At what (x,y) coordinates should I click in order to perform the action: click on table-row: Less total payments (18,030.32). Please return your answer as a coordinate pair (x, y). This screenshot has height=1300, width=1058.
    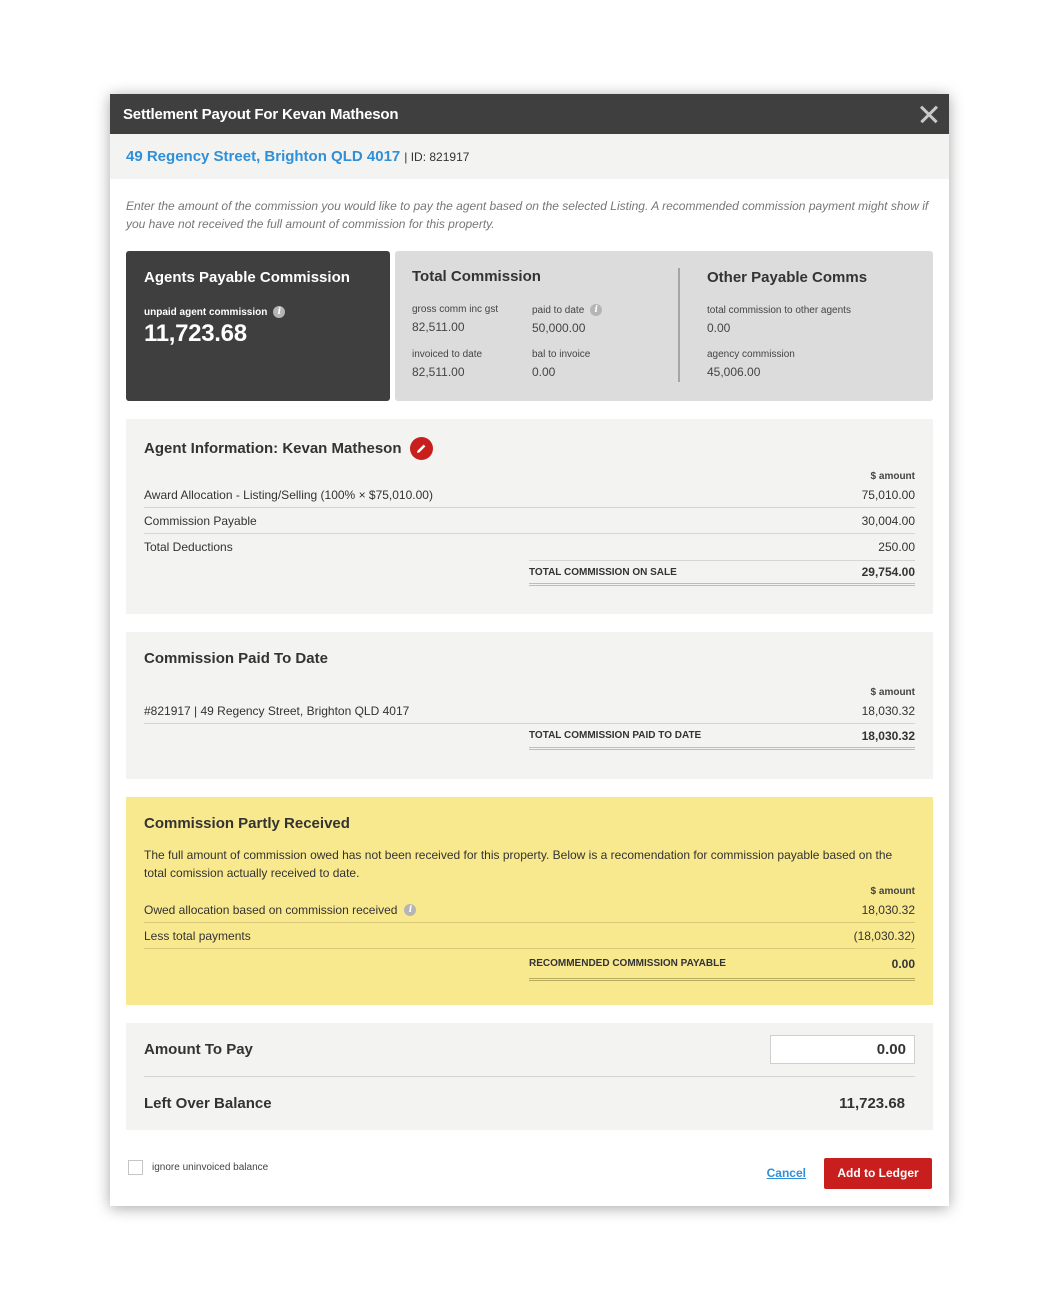
    Looking at the image, I should click on (529, 936).